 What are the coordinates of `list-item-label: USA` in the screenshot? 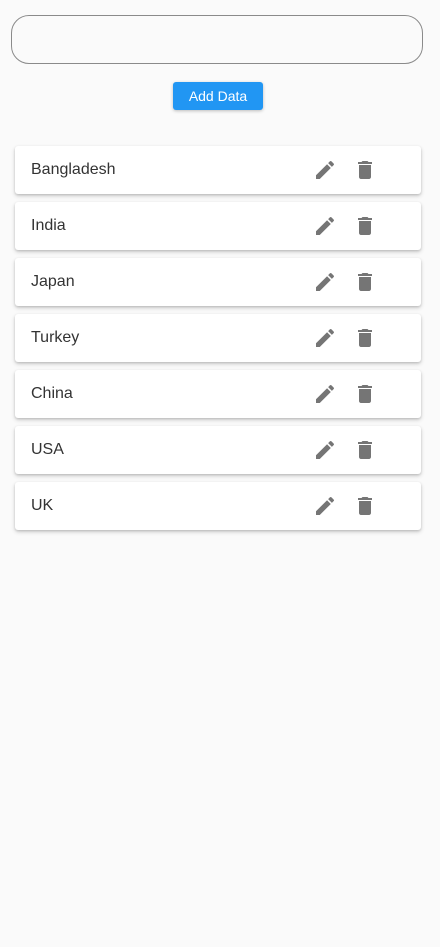 It's located at (47, 449).